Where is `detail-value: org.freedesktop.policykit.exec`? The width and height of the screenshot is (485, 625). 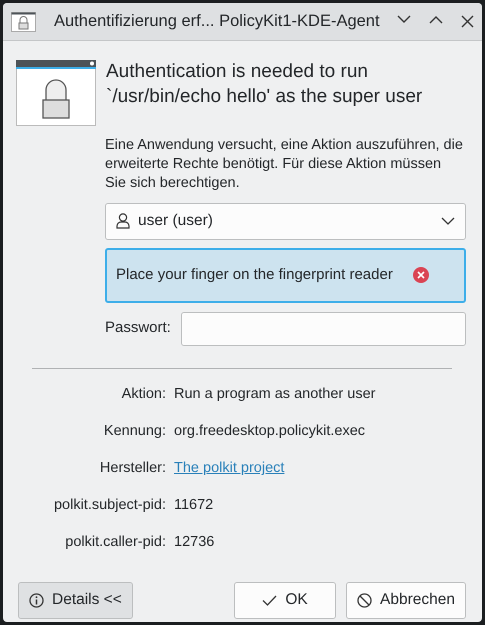
detail-value: org.freedesktop.policykit.exec is located at coordinates (270, 432).